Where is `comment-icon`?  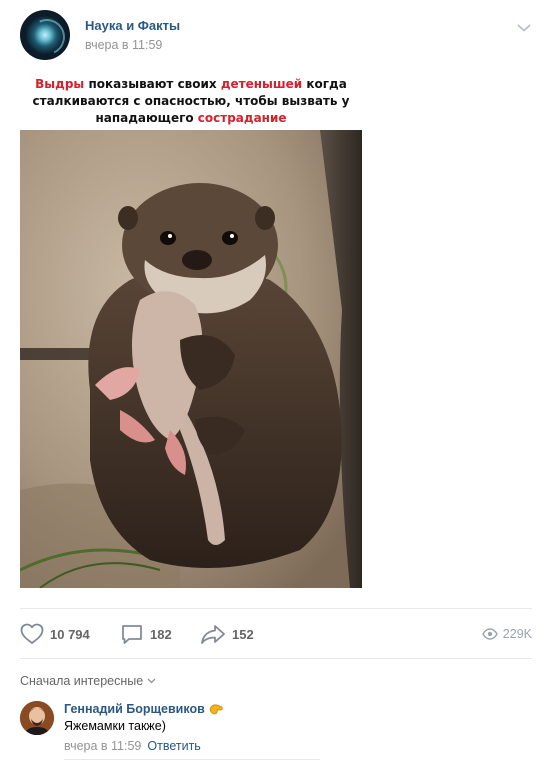 comment-icon is located at coordinates (132, 634).